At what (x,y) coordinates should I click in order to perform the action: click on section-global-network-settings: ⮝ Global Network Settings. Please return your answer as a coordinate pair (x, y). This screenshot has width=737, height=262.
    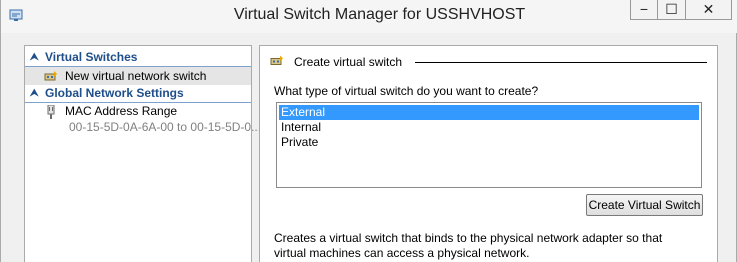
    Looking at the image, I should click on (138, 94).